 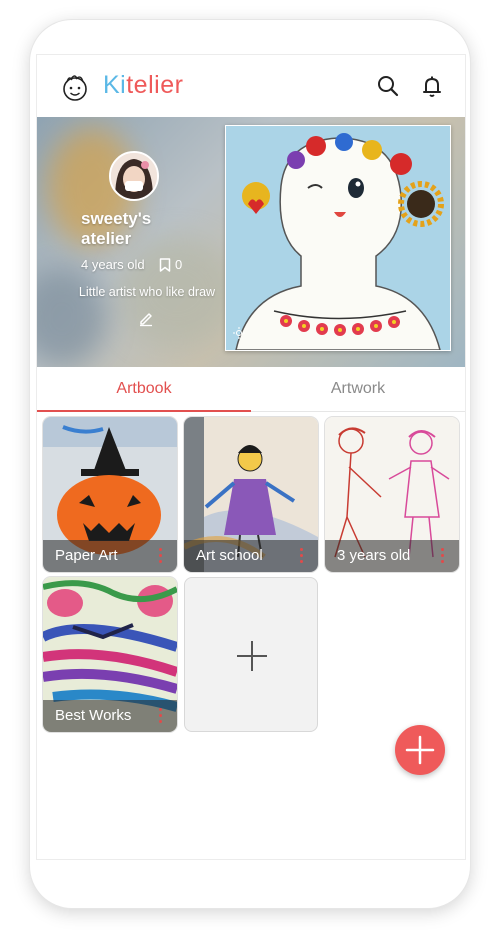 I want to click on artbook-card-best-works: Best Works, so click(x=110, y=654).